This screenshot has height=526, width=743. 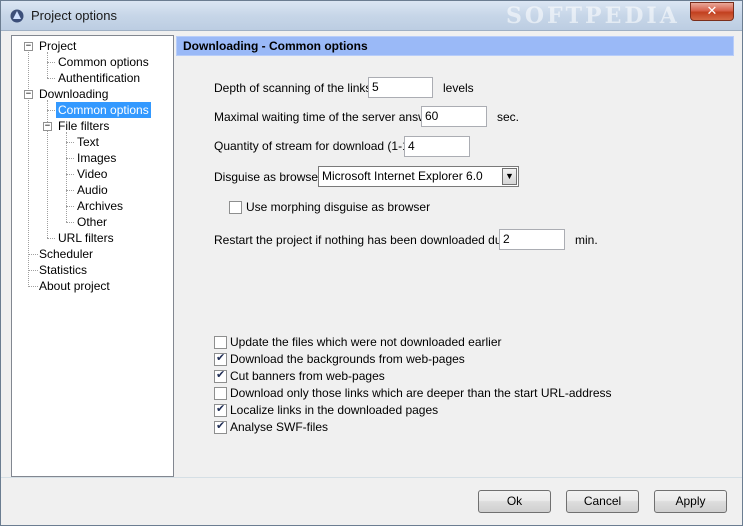 I want to click on browser-label: Disguise as browser:, so click(x=270, y=177).